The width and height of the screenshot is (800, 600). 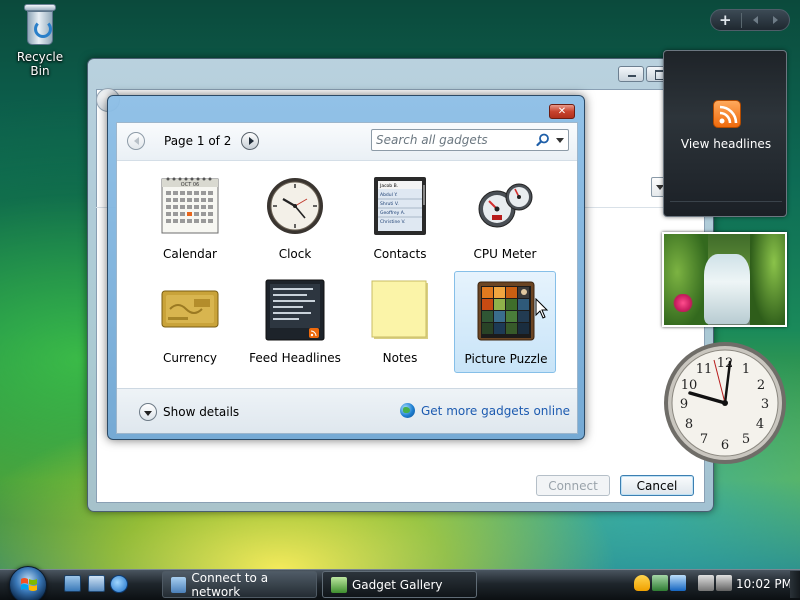 I want to click on gadget-tile-currency: Currency, so click(x=190, y=322).